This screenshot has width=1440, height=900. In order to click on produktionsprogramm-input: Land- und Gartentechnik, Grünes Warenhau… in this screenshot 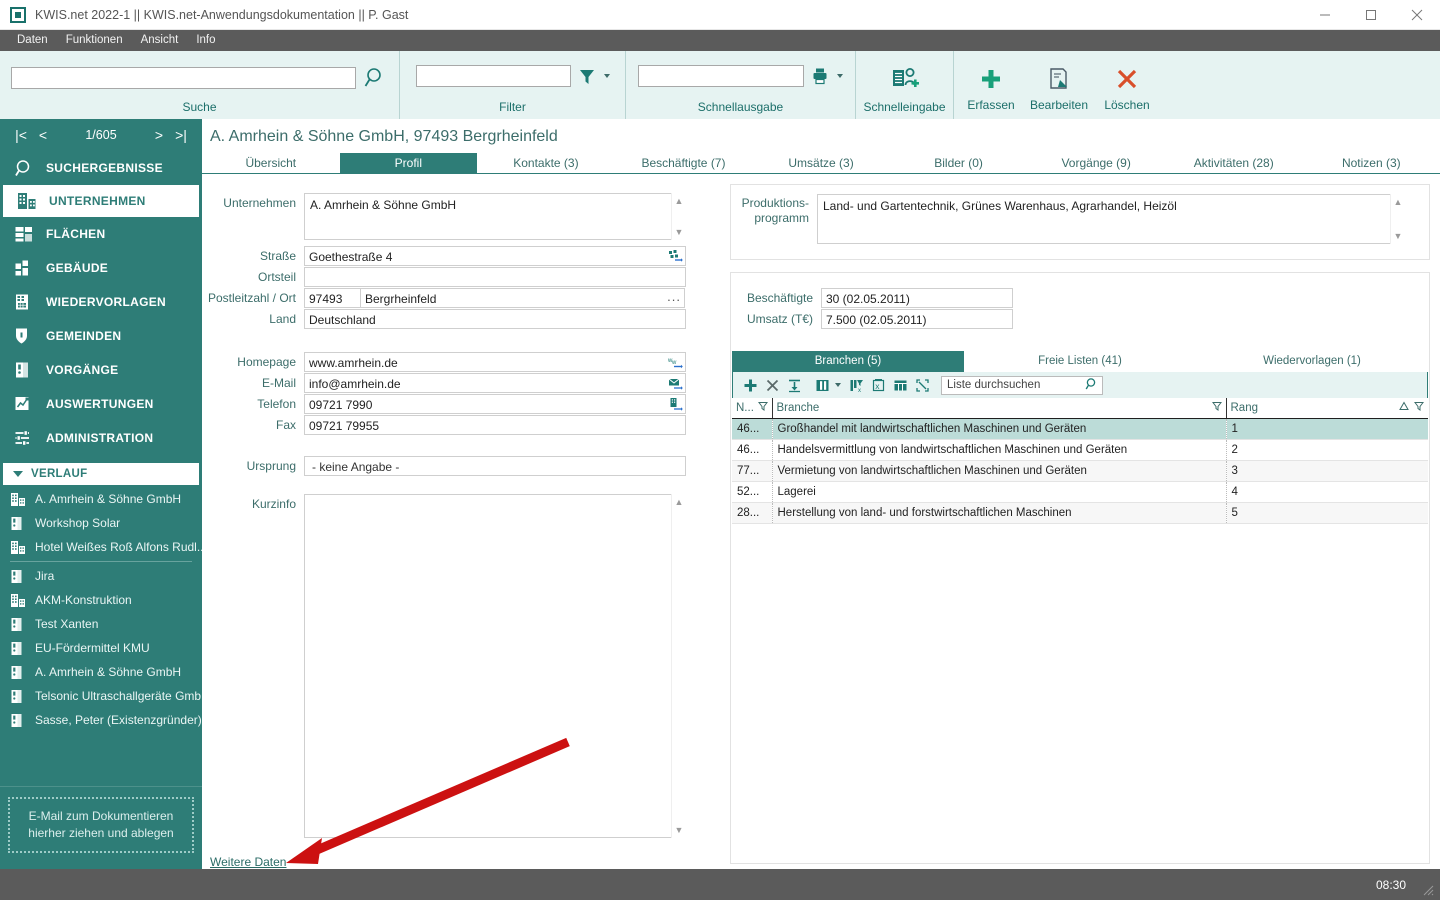, I will do `click(1111, 219)`.